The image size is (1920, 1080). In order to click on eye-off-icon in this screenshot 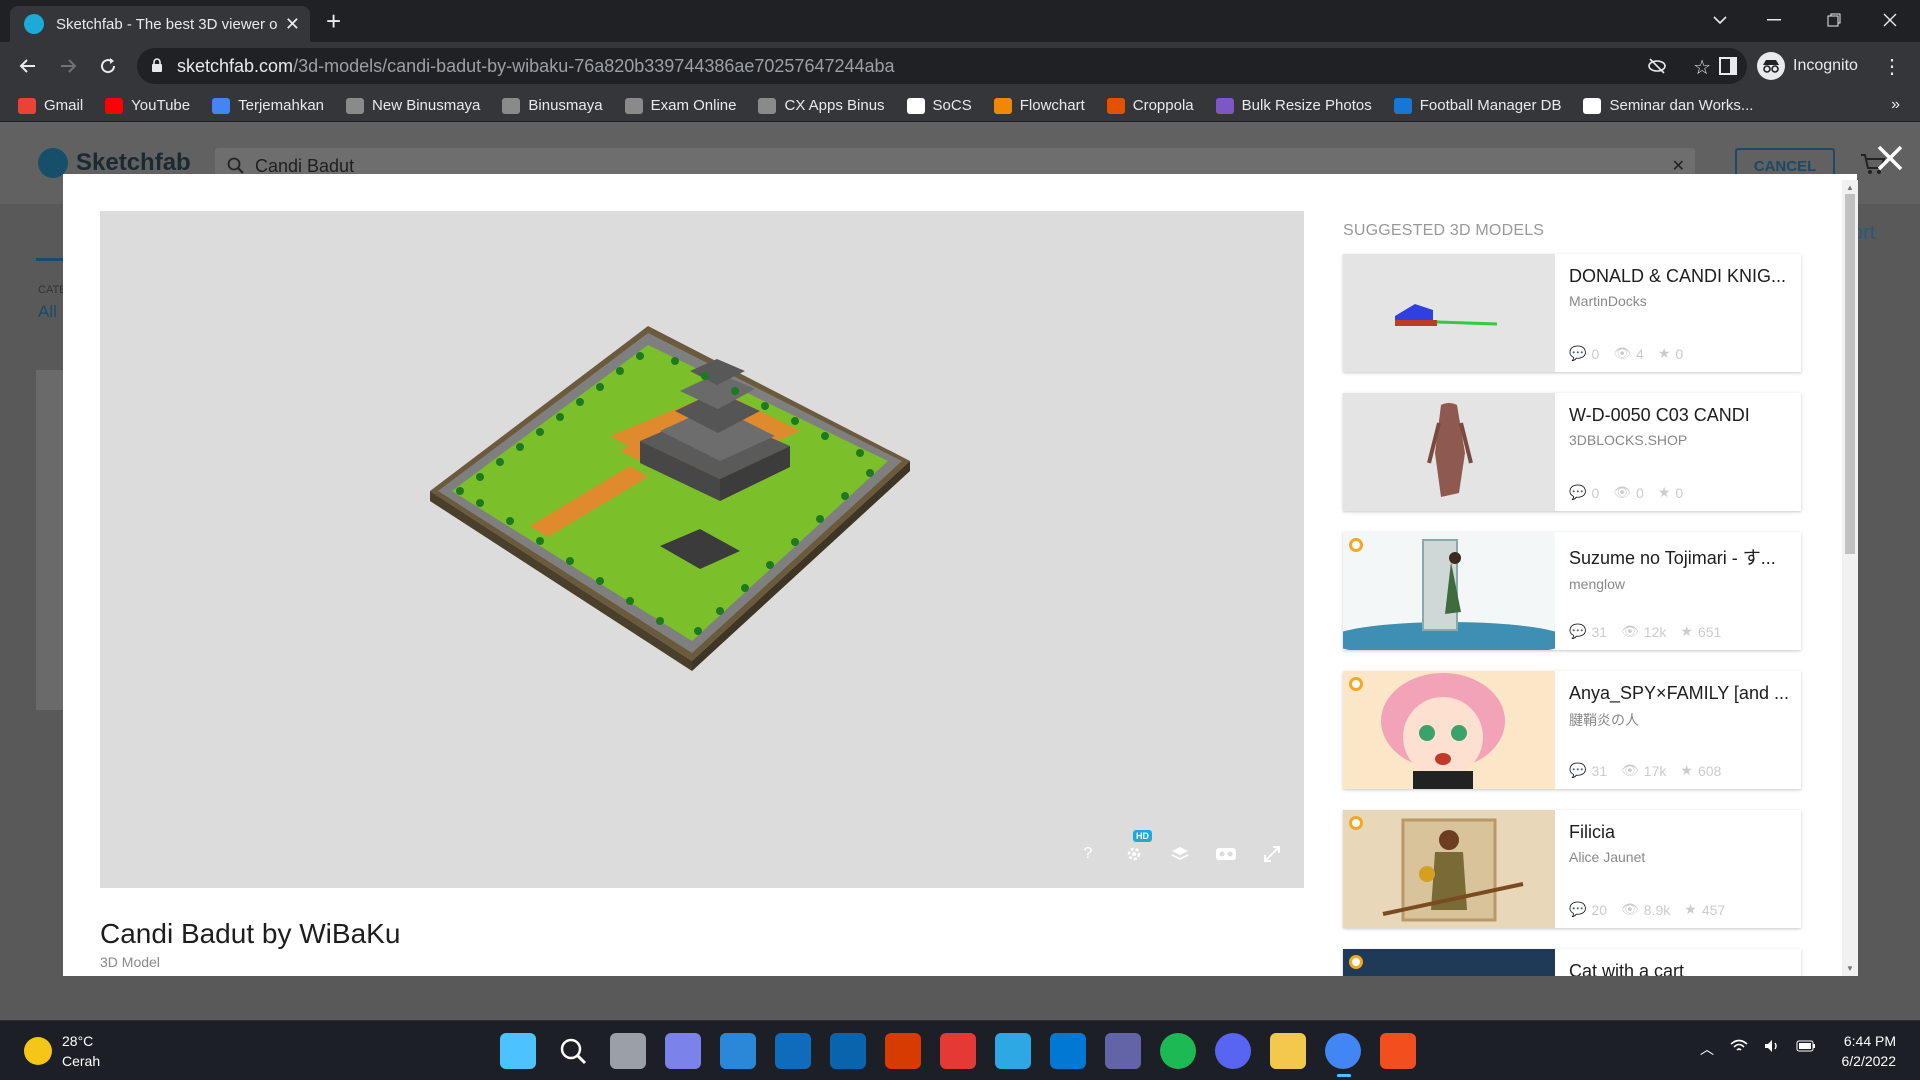, I will do `click(1657, 68)`.